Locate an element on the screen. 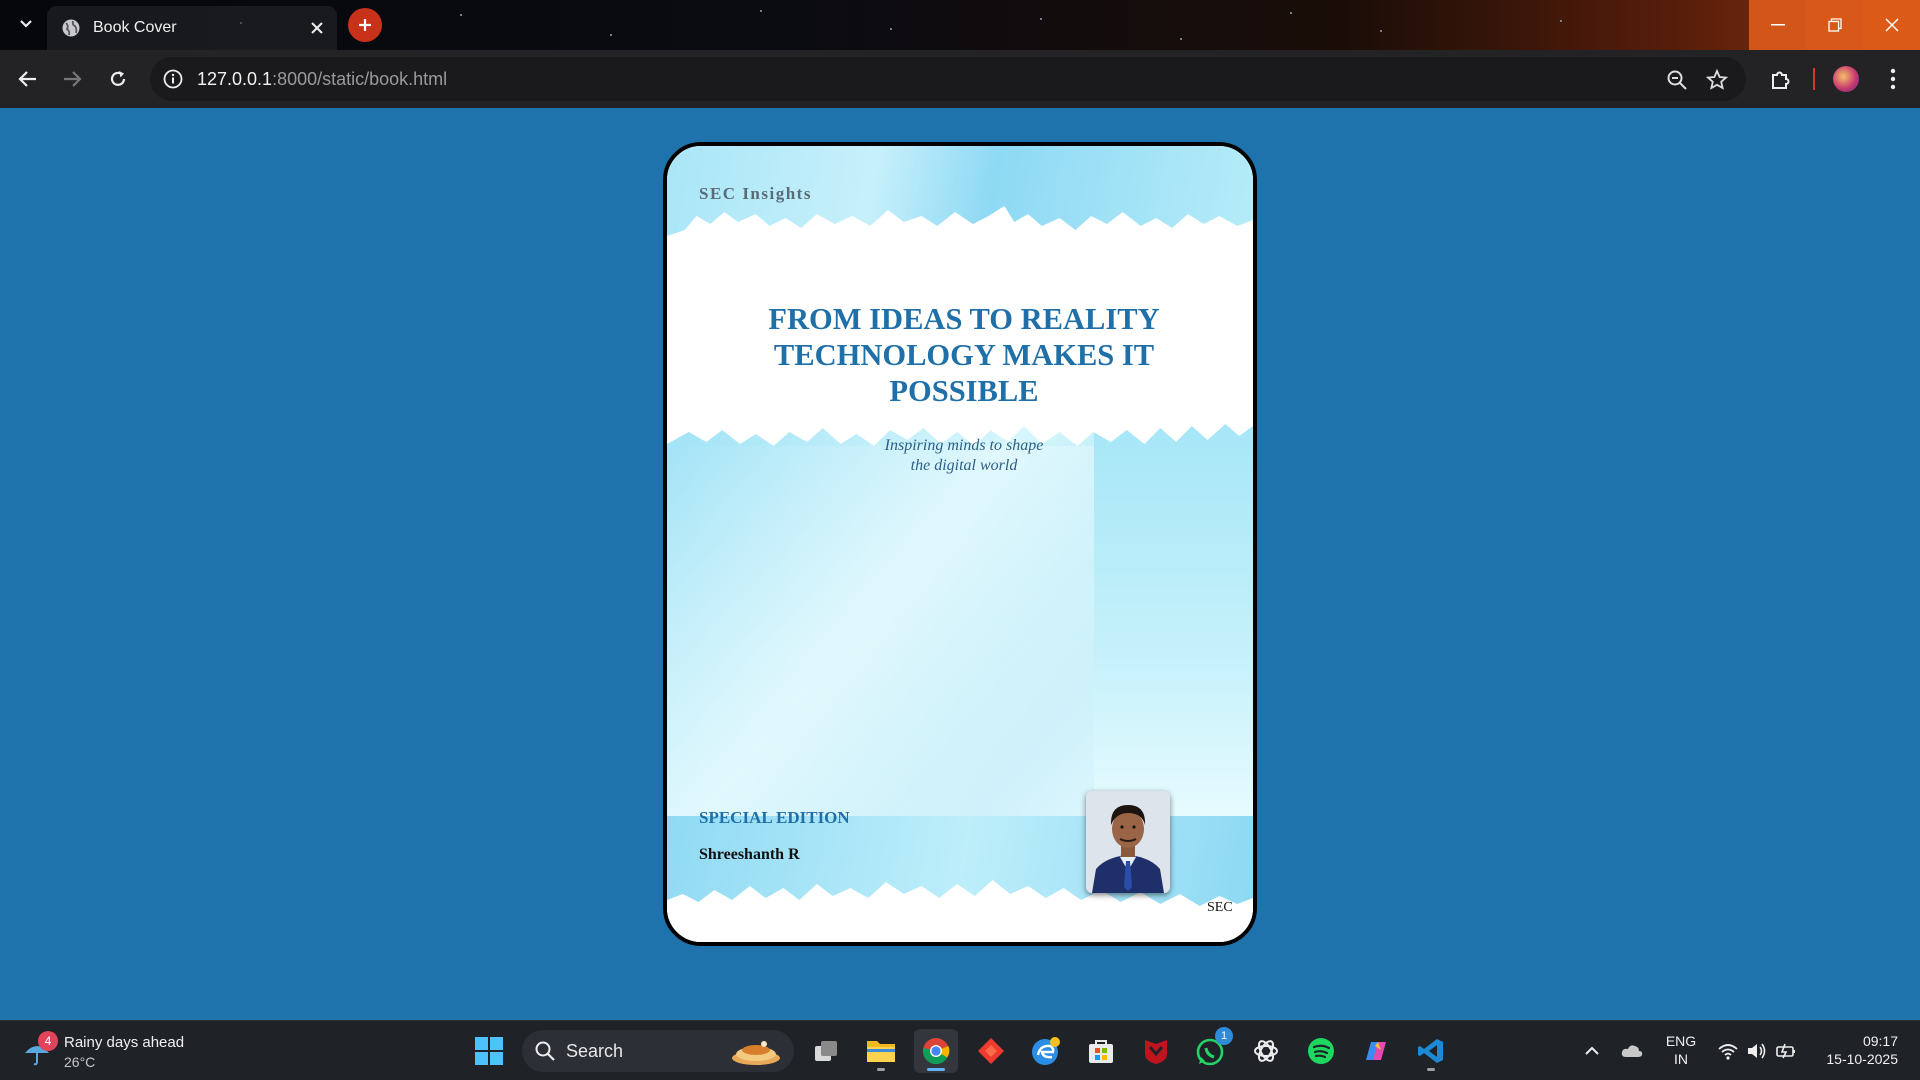 This screenshot has width=1920, height=1080. battery-status is located at coordinates (1786, 1051).